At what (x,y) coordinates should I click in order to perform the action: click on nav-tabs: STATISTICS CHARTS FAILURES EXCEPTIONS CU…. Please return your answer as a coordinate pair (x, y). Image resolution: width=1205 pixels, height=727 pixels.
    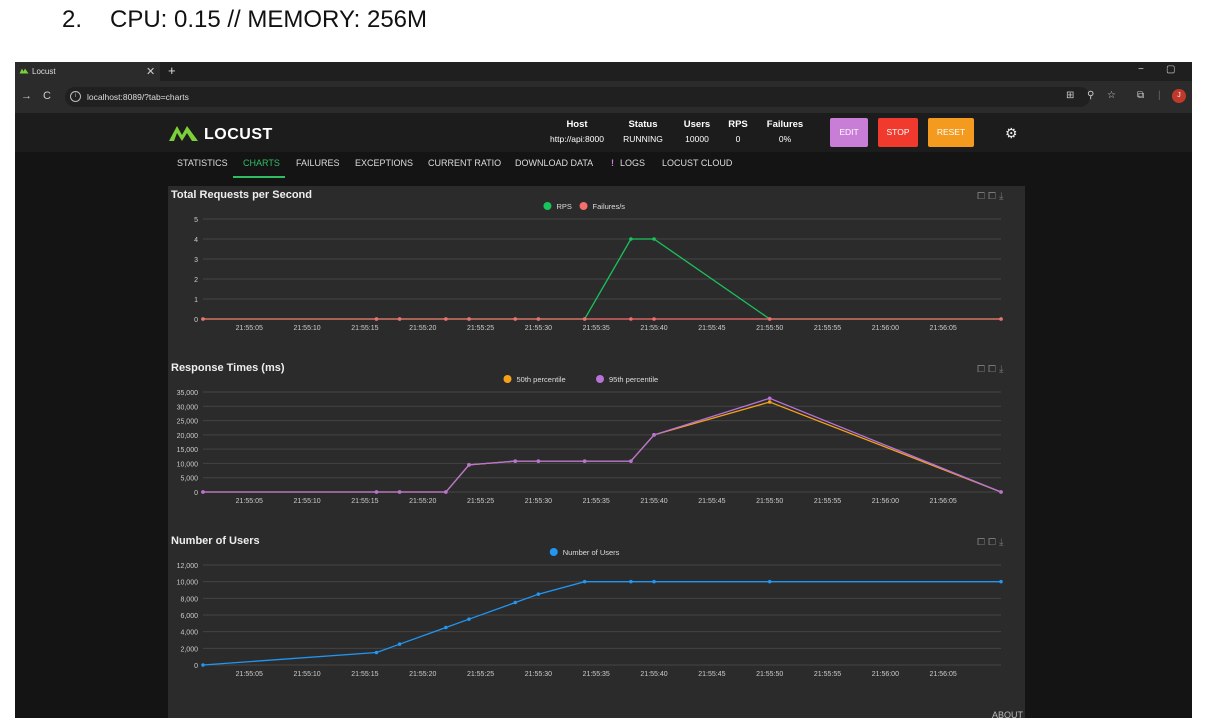
    Looking at the image, I should click on (603, 165).